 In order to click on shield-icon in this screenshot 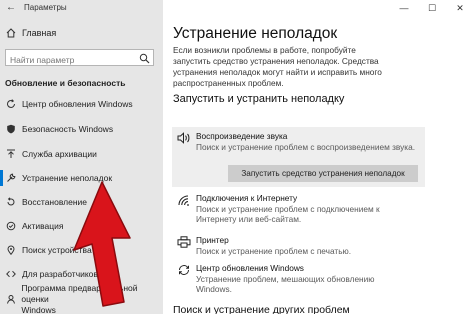, I will do `click(11, 129)`.